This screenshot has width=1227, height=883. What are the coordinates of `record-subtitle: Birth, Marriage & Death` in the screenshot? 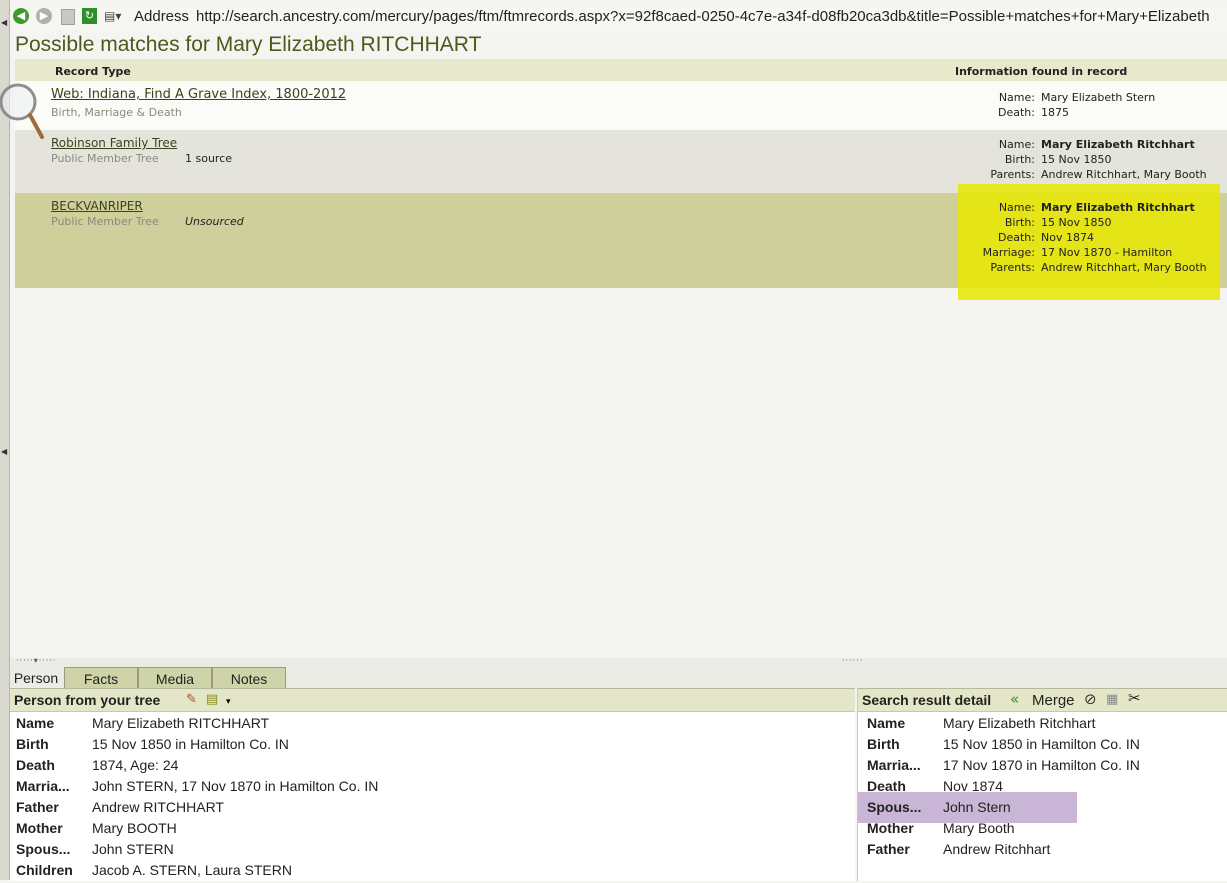 It's located at (116, 112).